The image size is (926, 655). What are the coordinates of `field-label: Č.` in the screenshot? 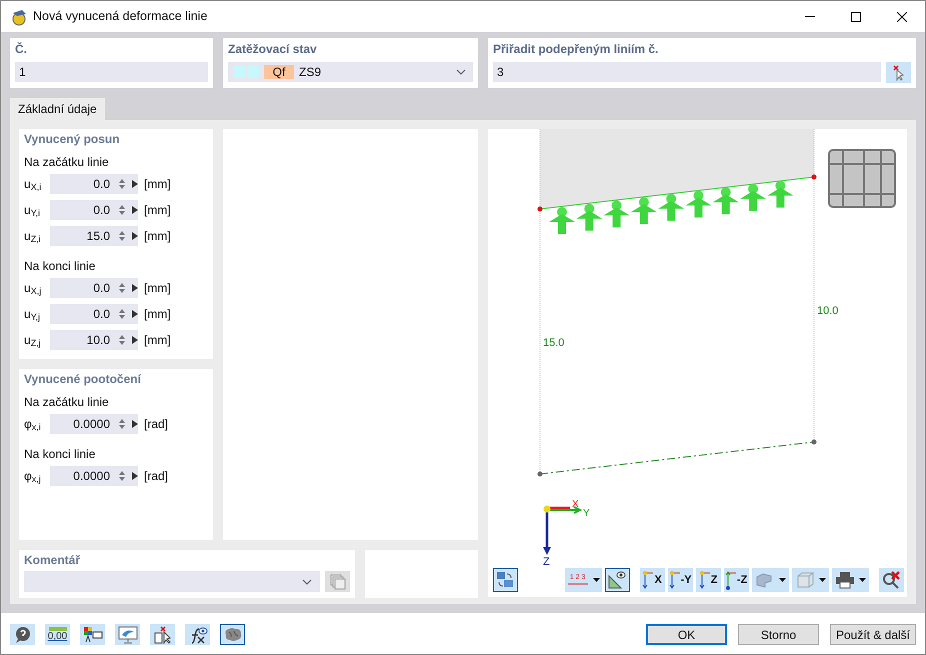 It's located at (21, 49).